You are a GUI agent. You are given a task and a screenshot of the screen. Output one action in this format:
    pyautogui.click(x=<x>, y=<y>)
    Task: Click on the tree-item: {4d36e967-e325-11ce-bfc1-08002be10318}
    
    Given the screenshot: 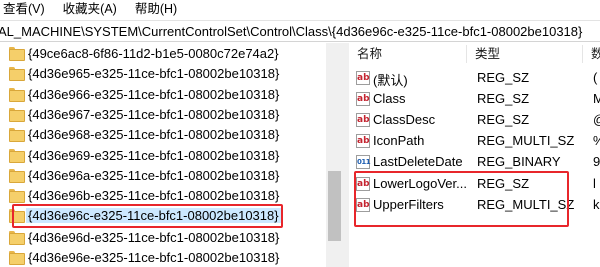 What is the action you would take?
    pyautogui.click(x=165, y=114)
    